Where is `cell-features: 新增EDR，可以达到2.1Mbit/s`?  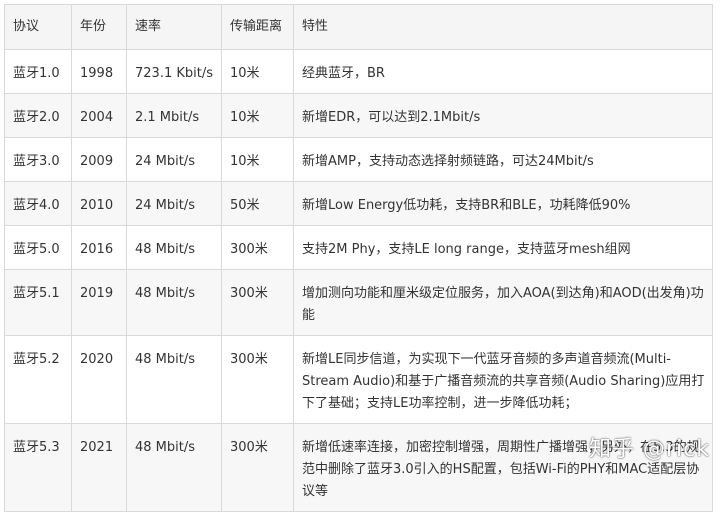
cell-features: 新增EDR，可以达到2.1Mbit/s is located at coordinates (503, 115).